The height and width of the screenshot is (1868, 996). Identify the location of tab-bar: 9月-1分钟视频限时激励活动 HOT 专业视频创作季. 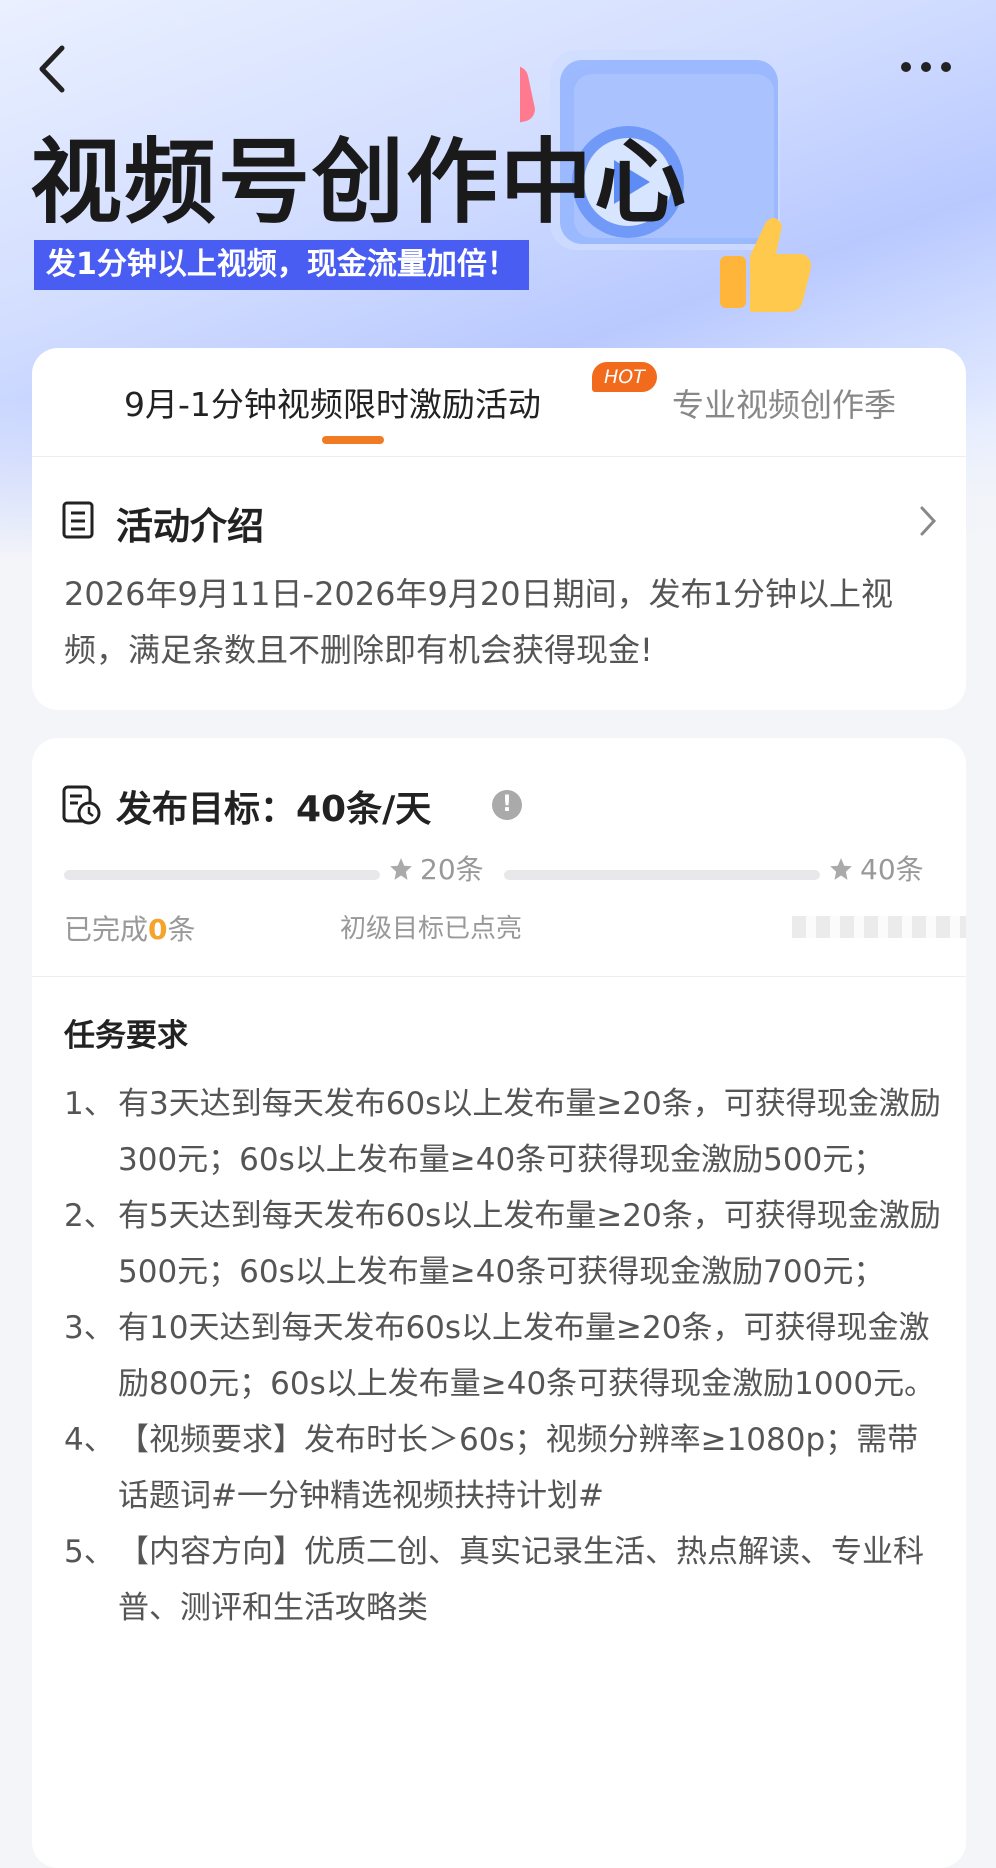
(499, 402).